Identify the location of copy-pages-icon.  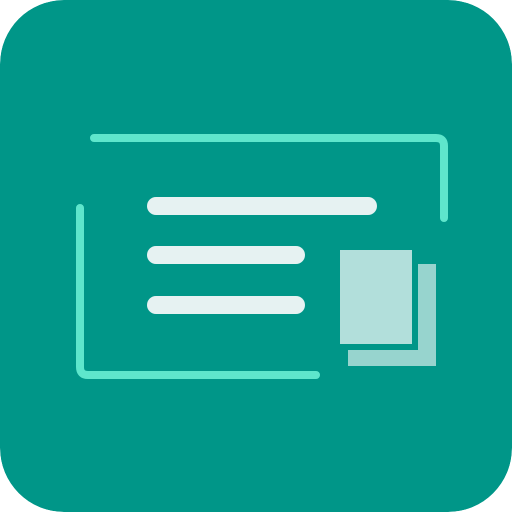
(386, 306).